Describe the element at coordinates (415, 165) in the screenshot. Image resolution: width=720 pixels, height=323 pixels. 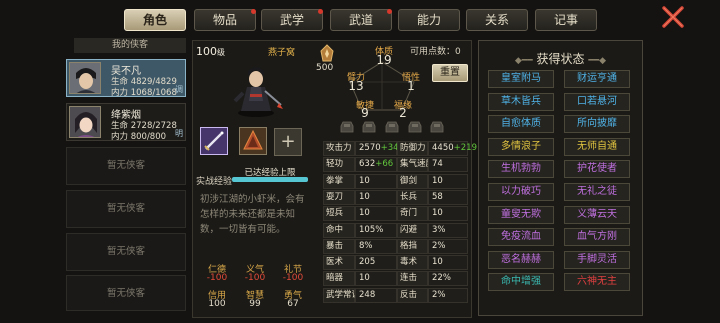
I see `stat-name: 集气速度` at that location.